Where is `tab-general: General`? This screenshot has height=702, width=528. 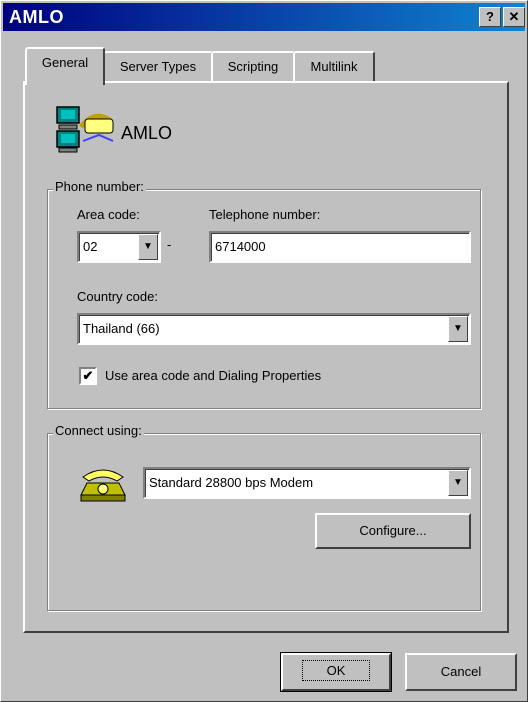 tab-general: General is located at coordinates (65, 66).